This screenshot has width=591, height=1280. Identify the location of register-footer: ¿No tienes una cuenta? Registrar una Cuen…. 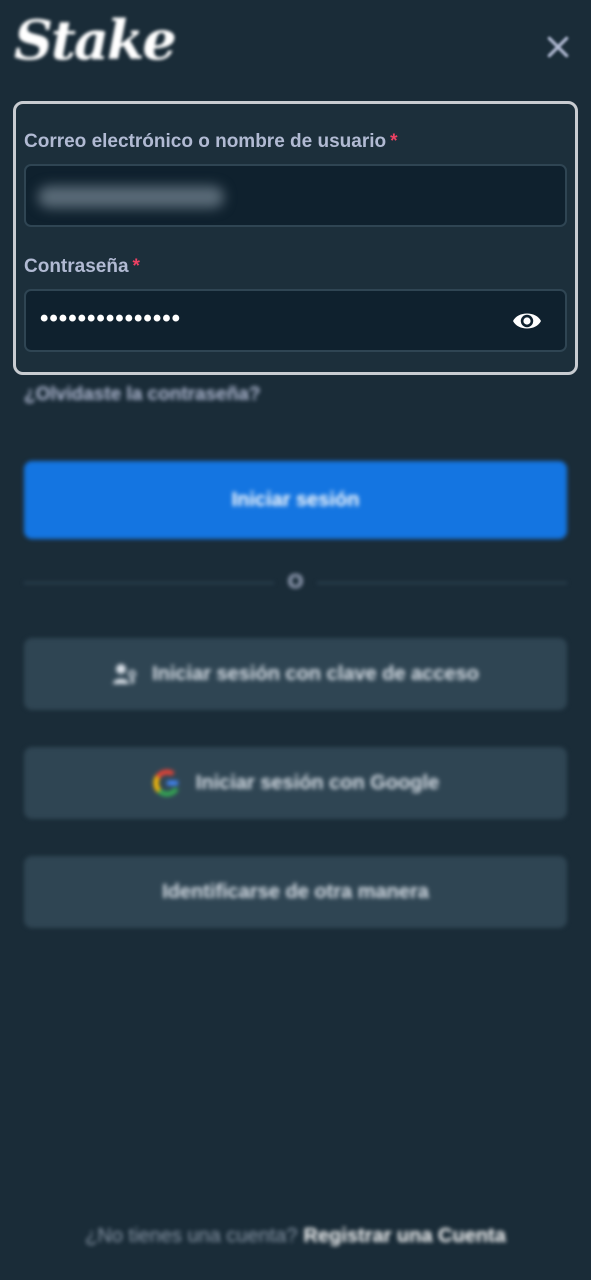
(295, 1236).